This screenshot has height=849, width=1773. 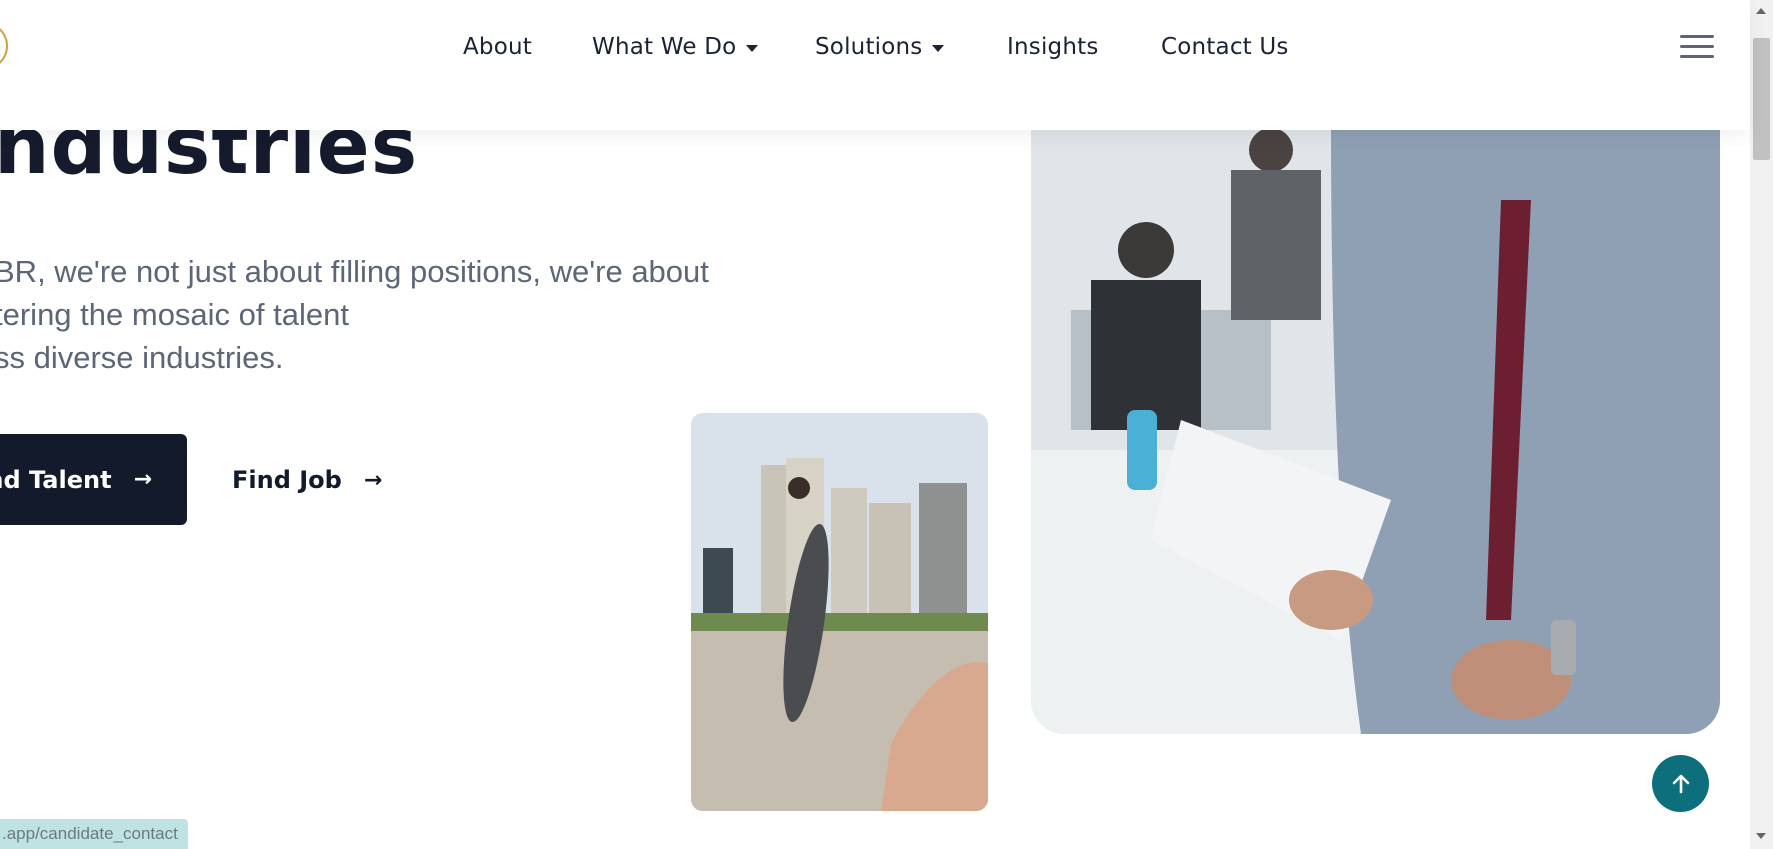 I want to click on hero-description-line: ss diverse industries., so click(x=142, y=357).